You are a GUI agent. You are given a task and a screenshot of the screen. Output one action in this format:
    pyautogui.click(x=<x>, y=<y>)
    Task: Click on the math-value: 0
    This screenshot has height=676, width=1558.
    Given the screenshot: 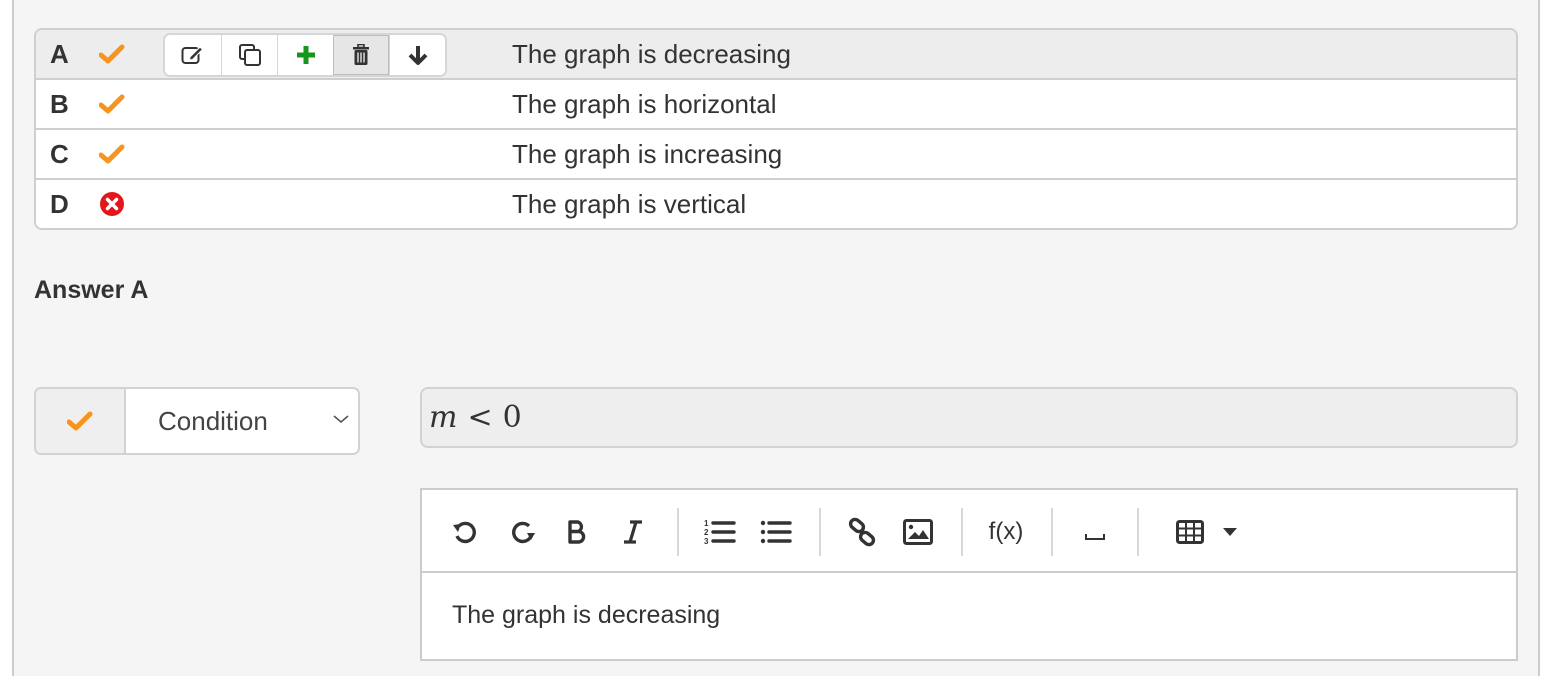 What is the action you would take?
    pyautogui.click(x=512, y=417)
    